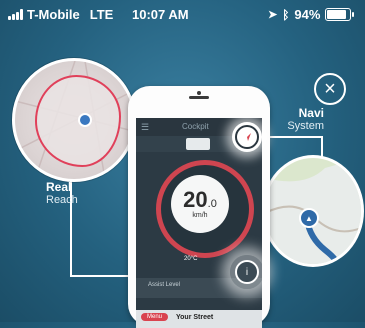 The image size is (365, 328). Describe the element at coordinates (62, 200) in the screenshot. I see `real-reach-subtitle: Reach` at that location.